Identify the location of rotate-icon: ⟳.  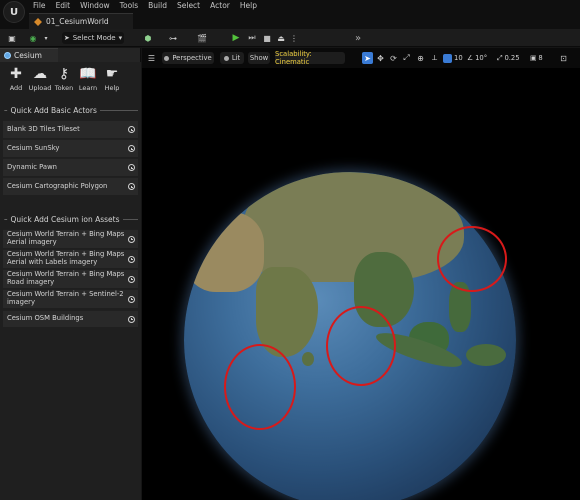
(393, 58).